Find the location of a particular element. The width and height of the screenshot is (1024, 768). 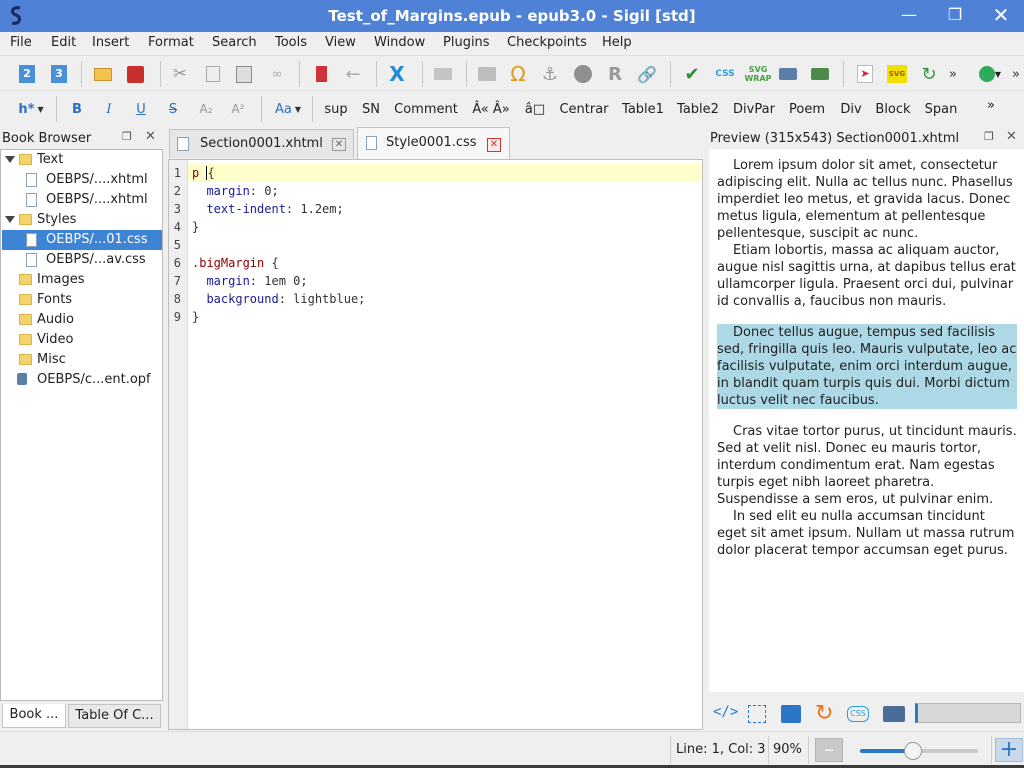

tree-file-opf: OEBPS/c...ent.opf is located at coordinates (82, 380).